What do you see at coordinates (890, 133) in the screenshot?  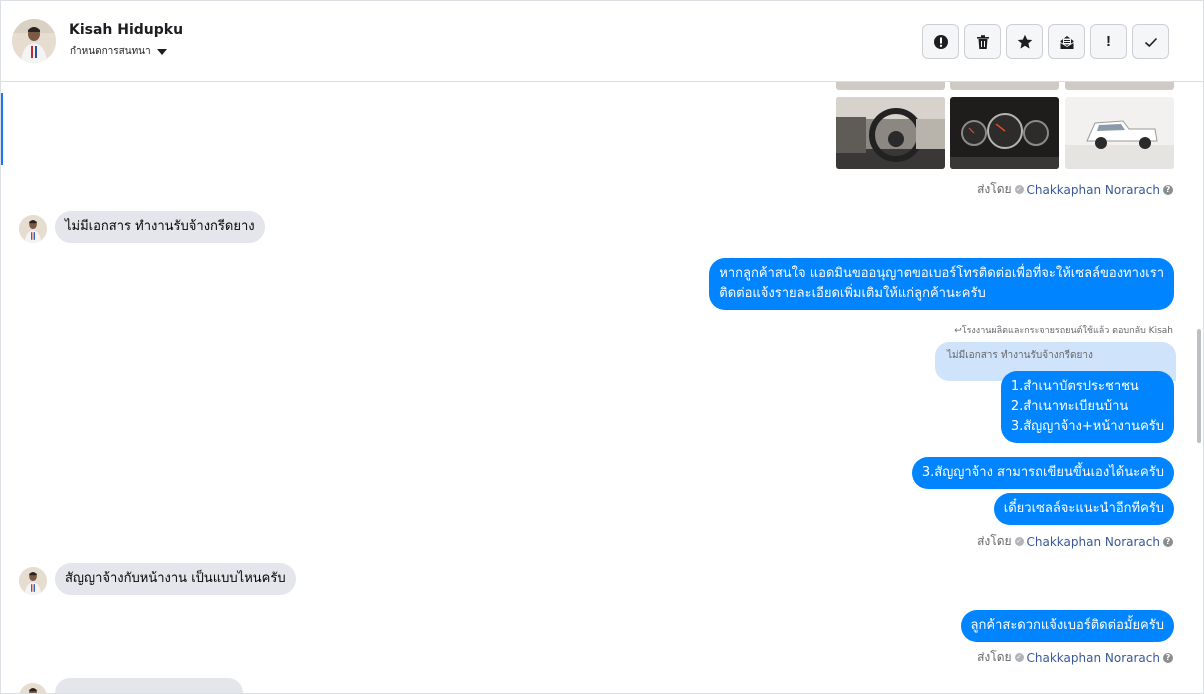 I see `photo-steering-wheel` at bounding box center [890, 133].